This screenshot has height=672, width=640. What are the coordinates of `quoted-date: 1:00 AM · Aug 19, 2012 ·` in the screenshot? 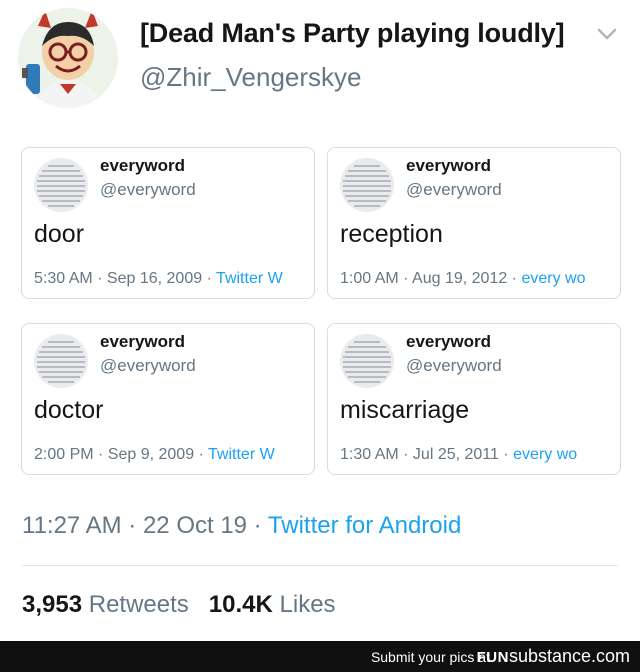 It's located at (431, 278).